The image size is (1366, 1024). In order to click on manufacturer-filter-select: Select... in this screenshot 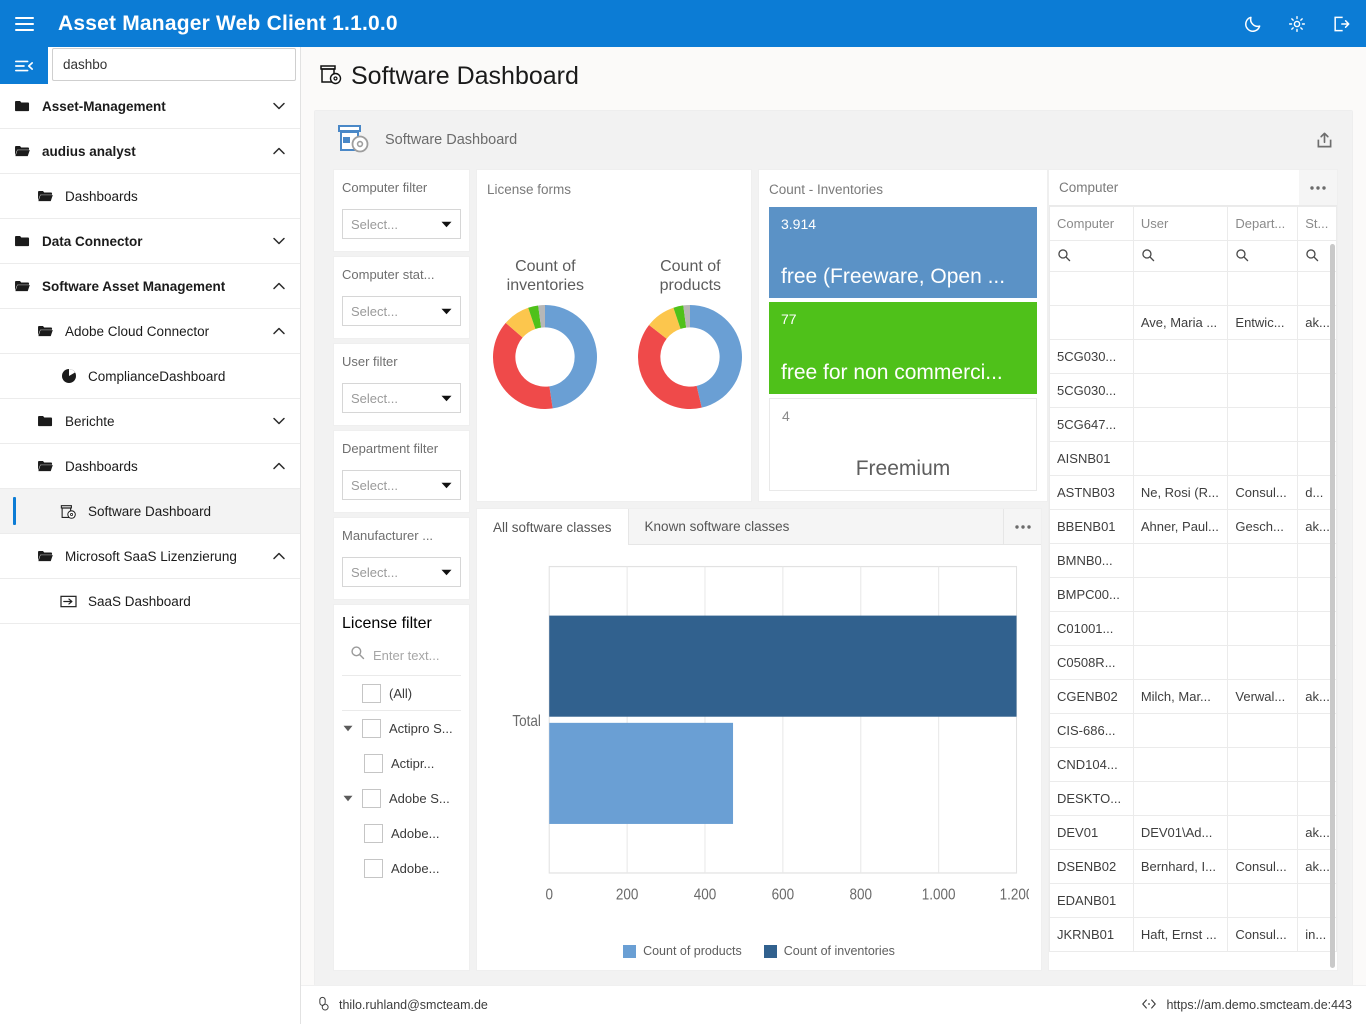, I will do `click(401, 572)`.